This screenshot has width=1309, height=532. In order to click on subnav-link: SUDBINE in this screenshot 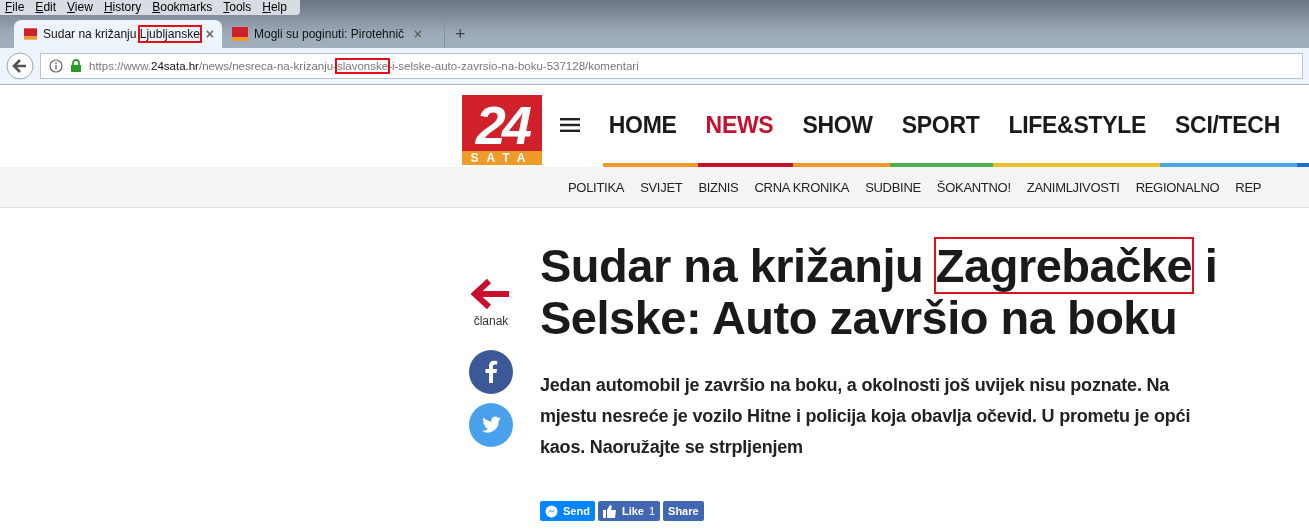, I will do `click(893, 187)`.